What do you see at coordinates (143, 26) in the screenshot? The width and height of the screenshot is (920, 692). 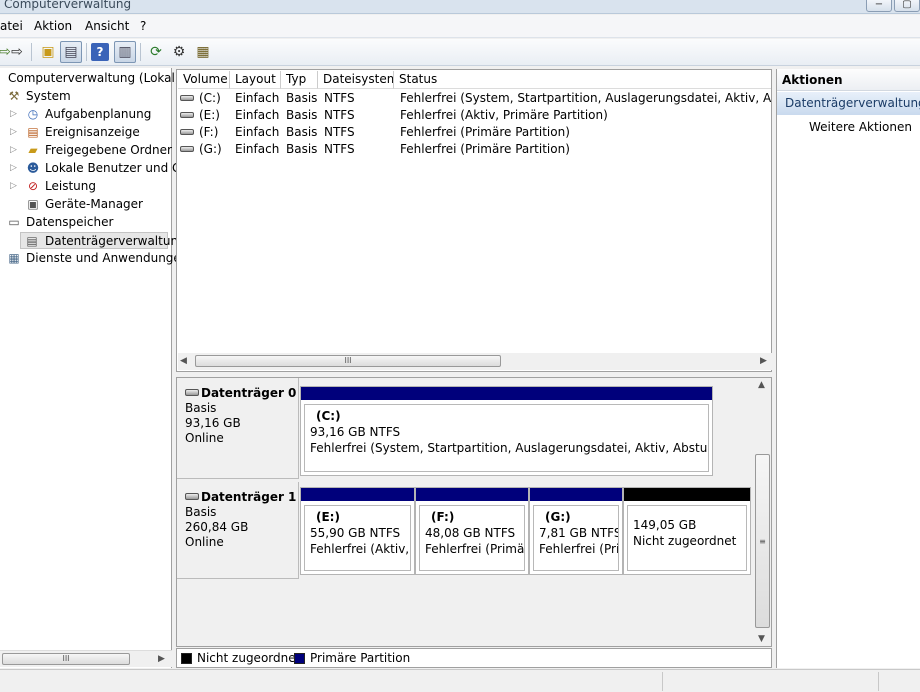 I see `menu-help: ?` at bounding box center [143, 26].